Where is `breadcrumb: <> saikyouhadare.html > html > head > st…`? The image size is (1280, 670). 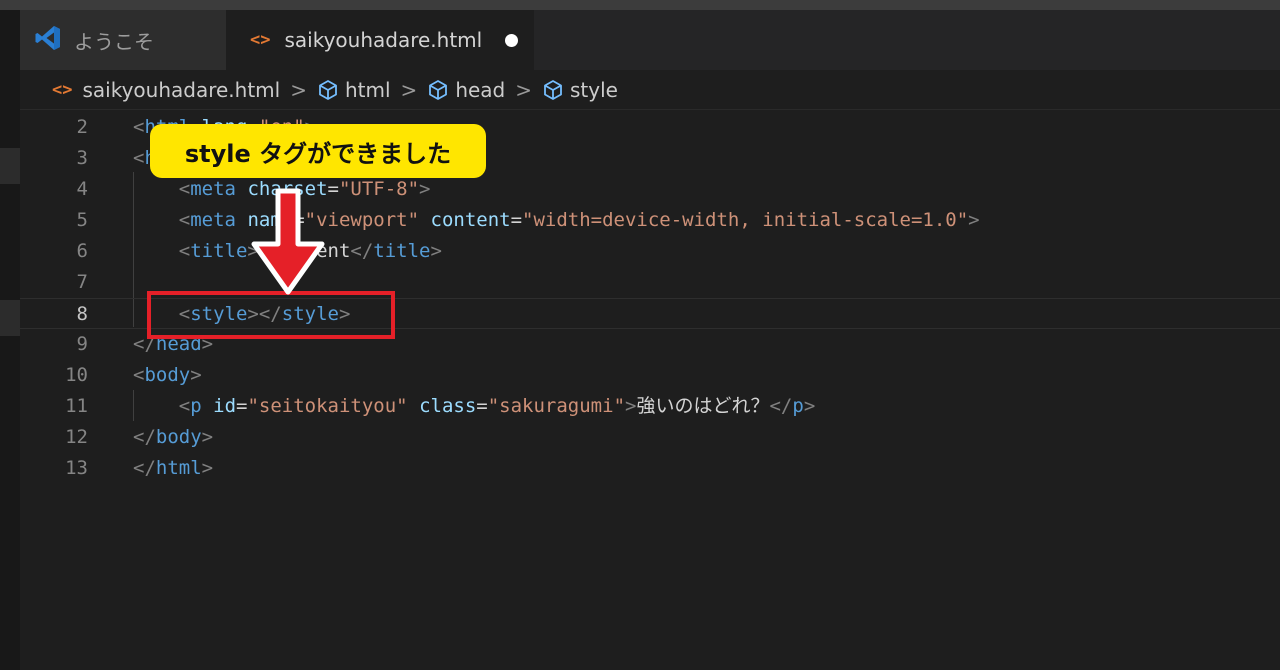 breadcrumb: <> saikyouhadare.html > html > head > st… is located at coordinates (650, 90).